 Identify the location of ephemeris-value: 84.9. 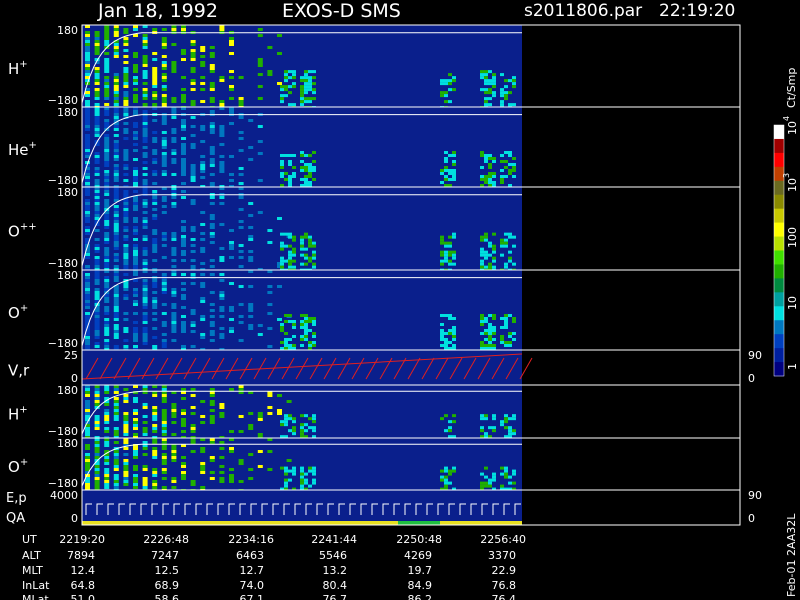
(420, 585).